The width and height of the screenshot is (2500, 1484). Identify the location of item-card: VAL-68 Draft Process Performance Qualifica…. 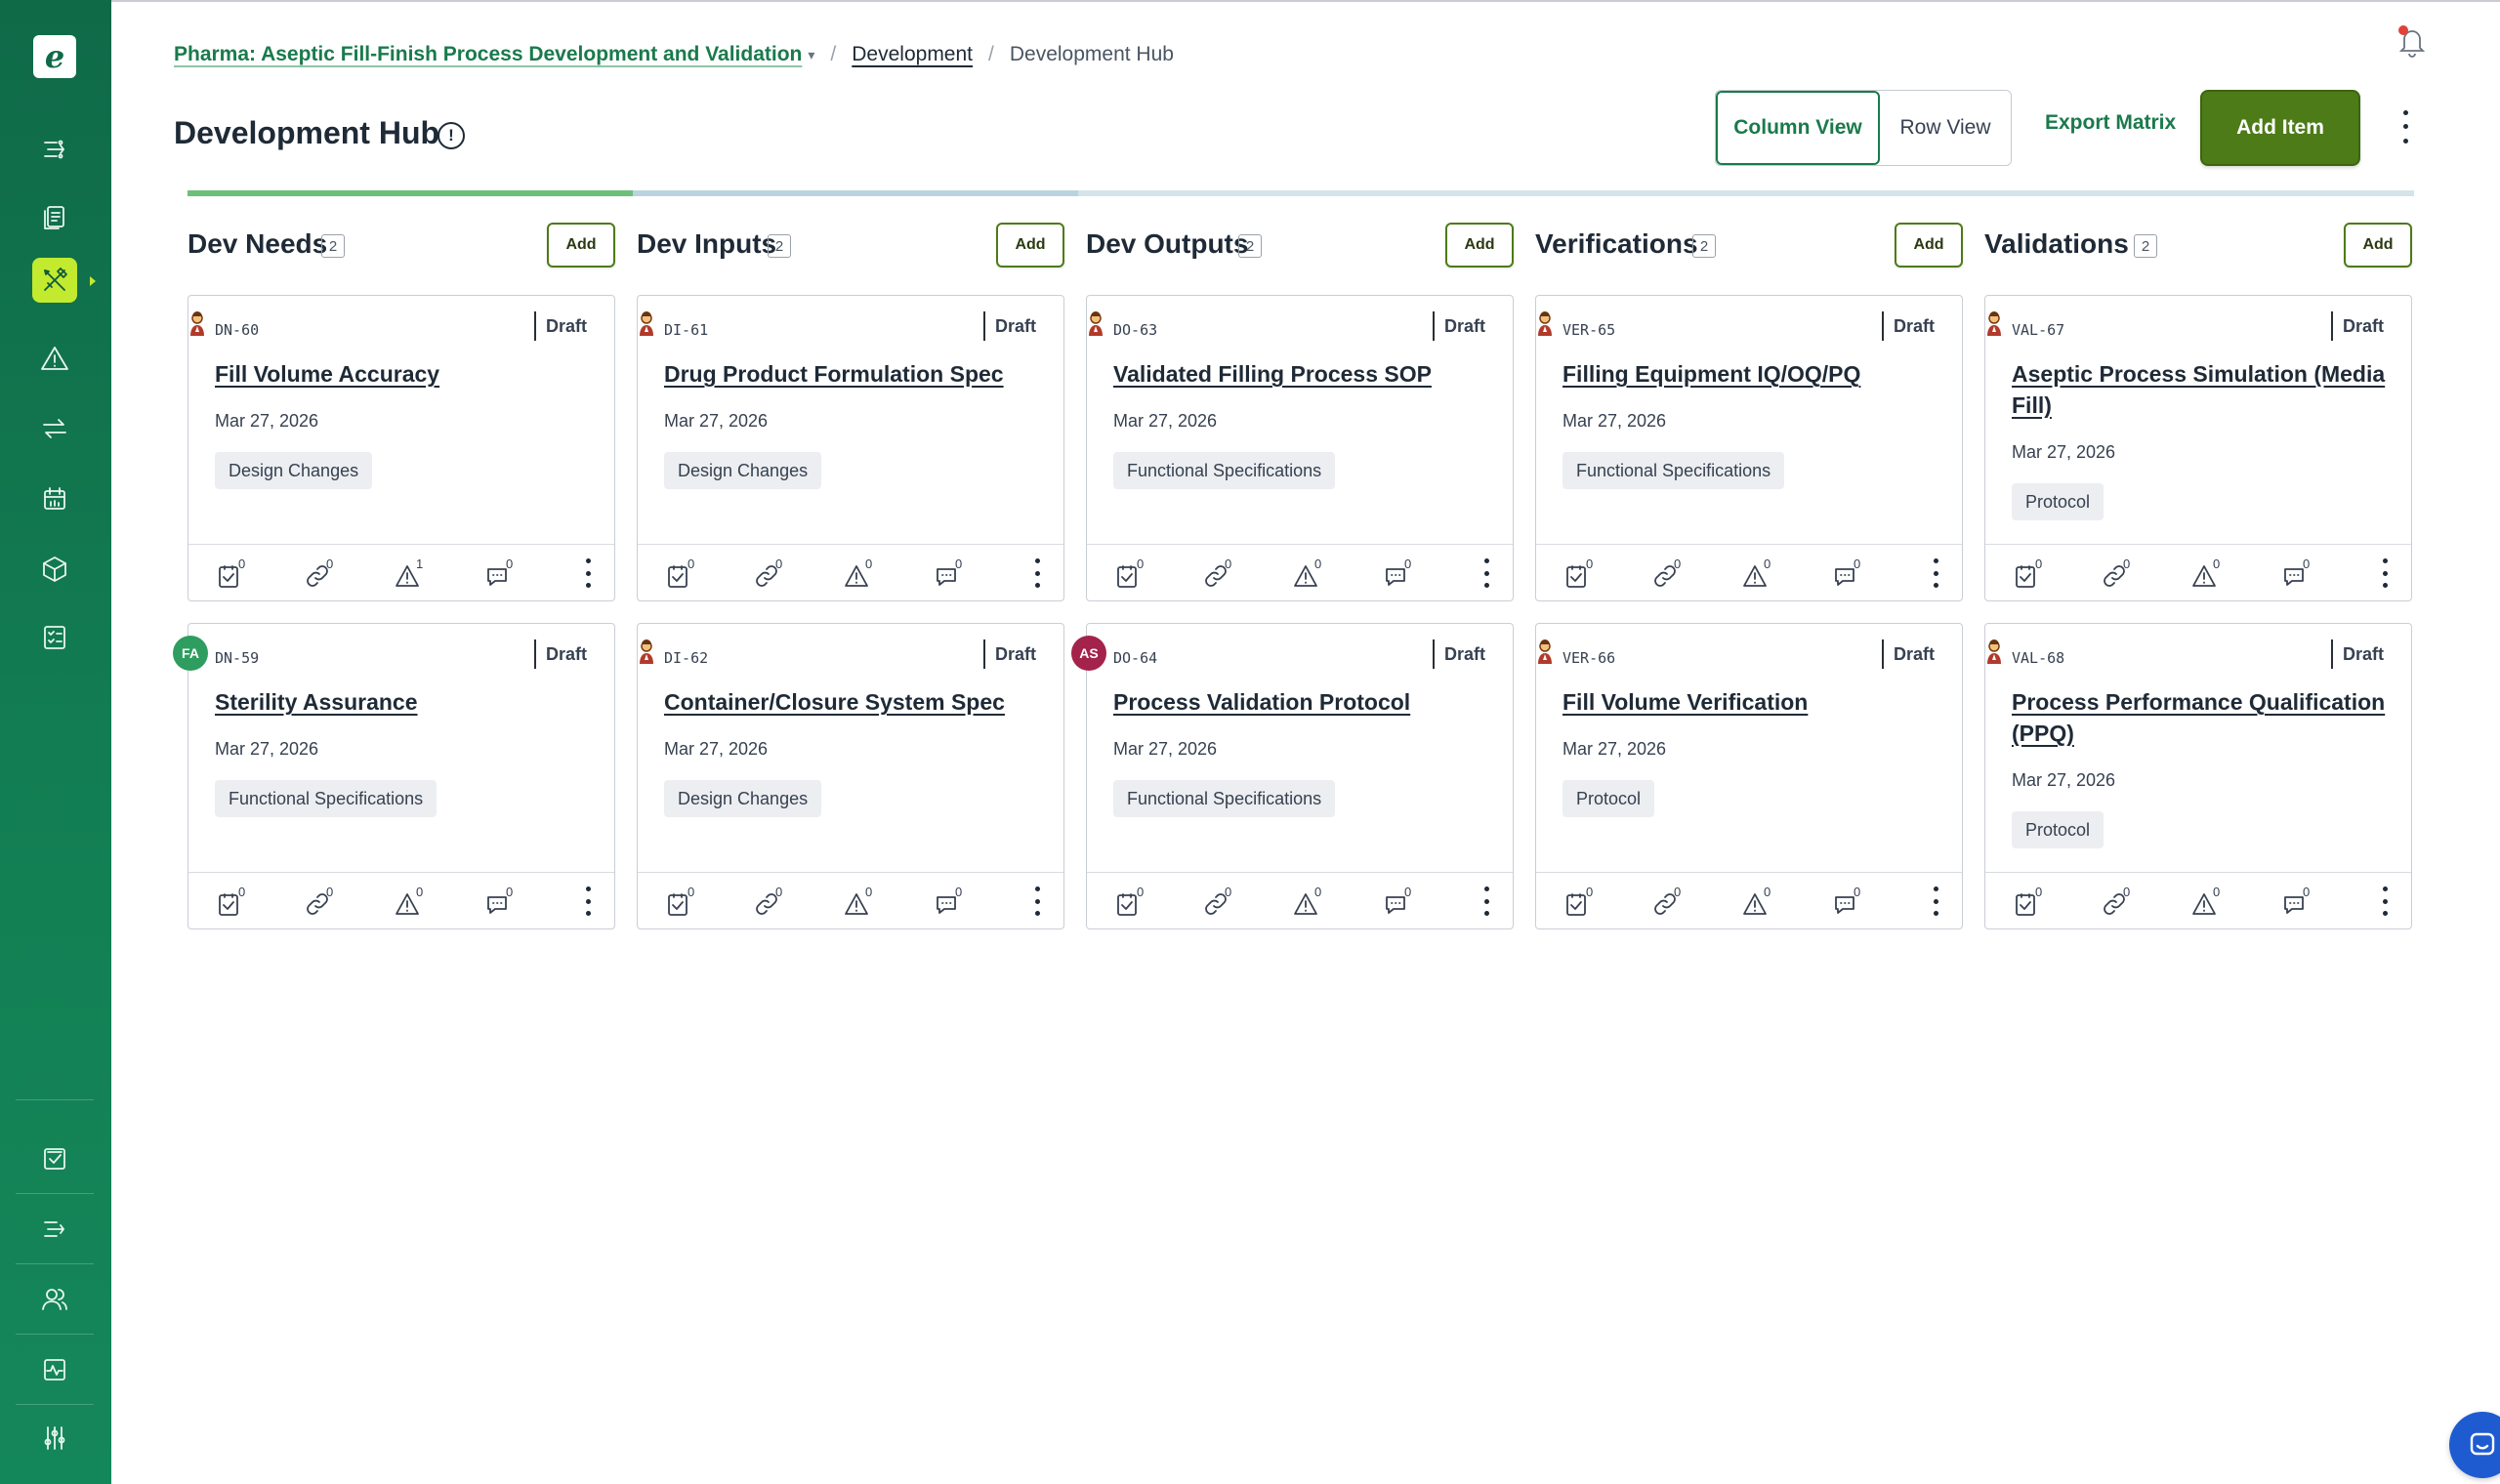
(2198, 776).